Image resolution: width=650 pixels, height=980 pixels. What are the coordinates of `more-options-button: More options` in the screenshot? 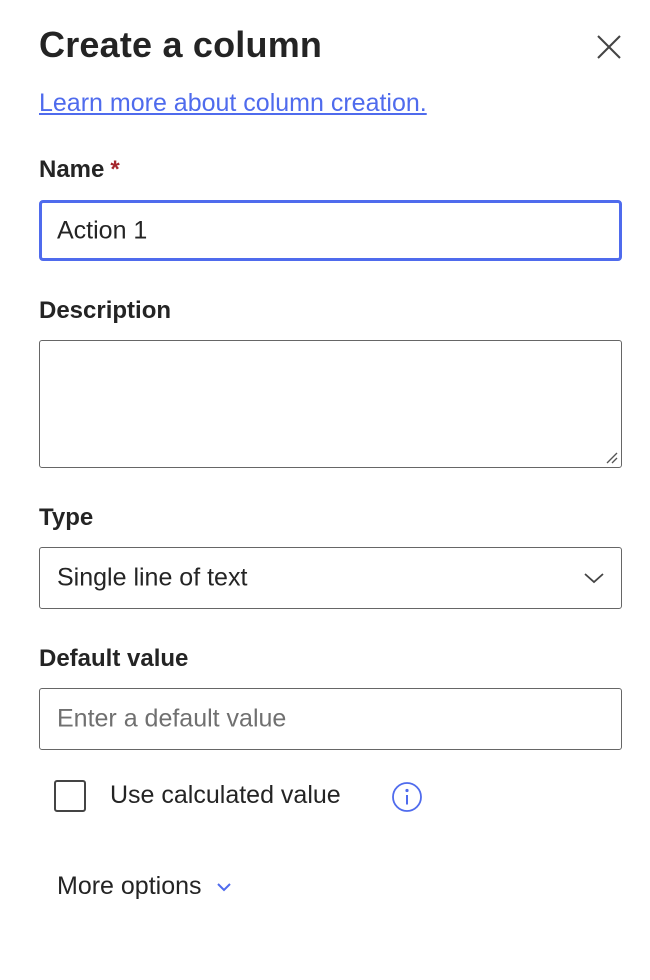 It's located at (144, 886).